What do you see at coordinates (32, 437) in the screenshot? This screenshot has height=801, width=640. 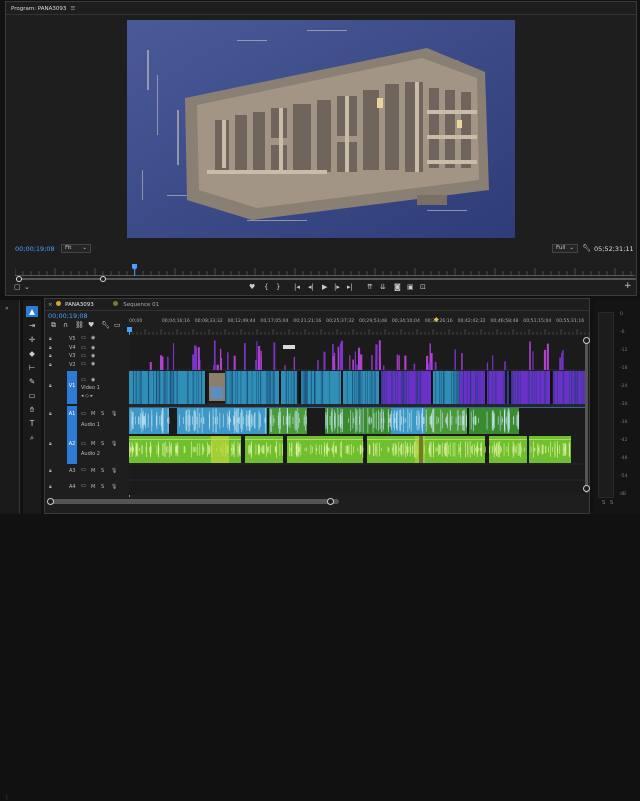 I see `zoom-tool-icon: ⌕` at bounding box center [32, 437].